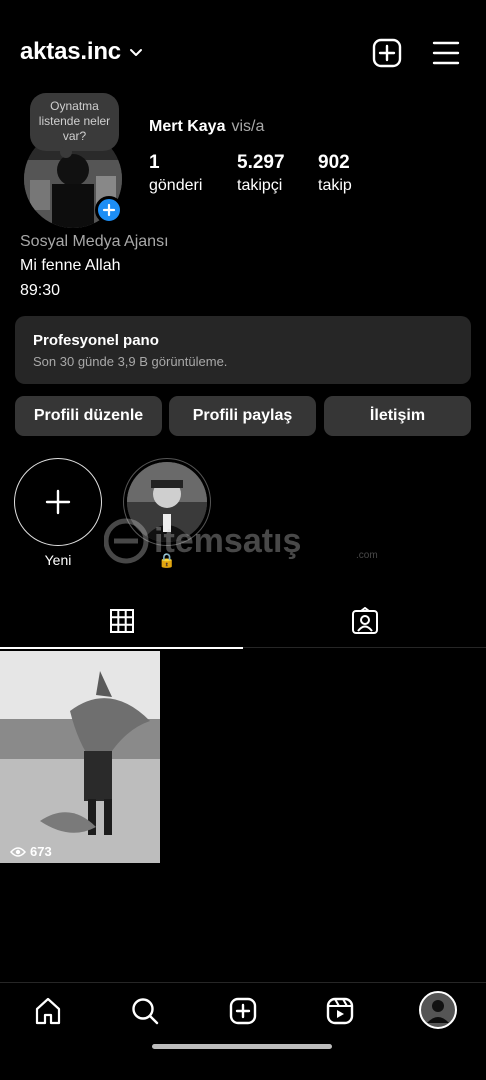  I want to click on profile-name: Mert Kaya vis/a, so click(206, 127).